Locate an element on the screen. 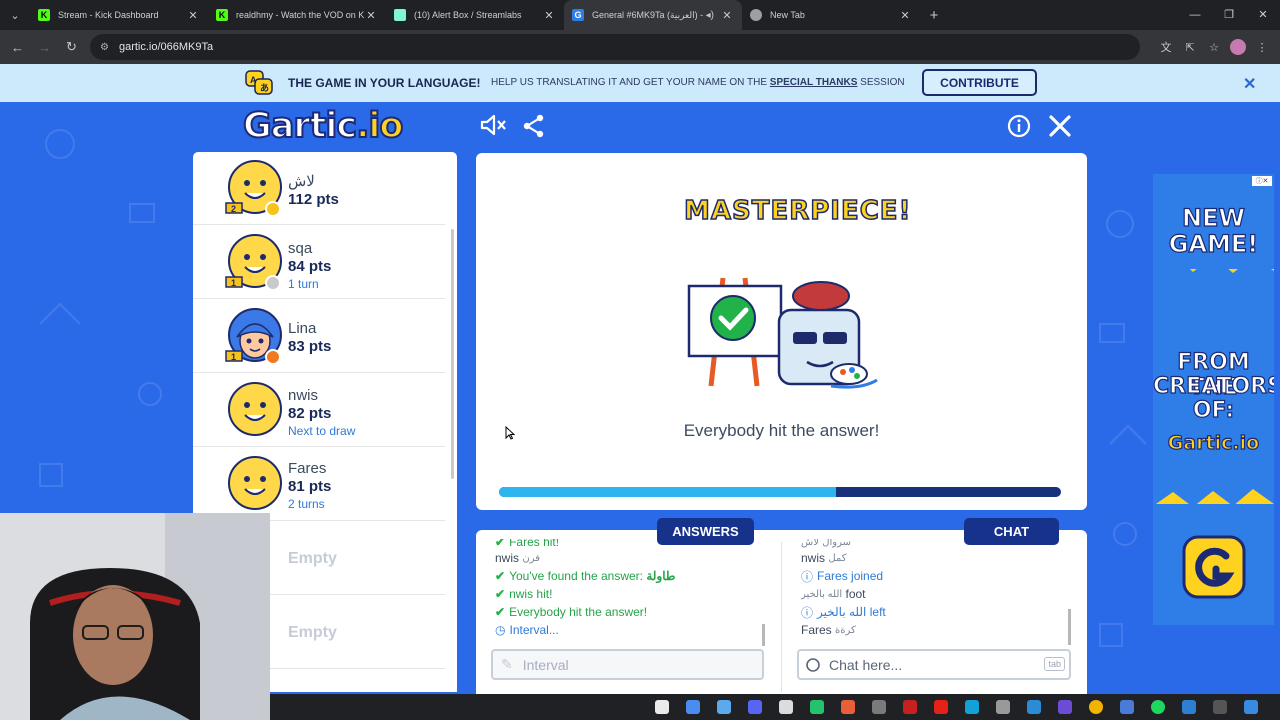 The image size is (1280, 720). svg-text: A is located at coordinates (253, 80).